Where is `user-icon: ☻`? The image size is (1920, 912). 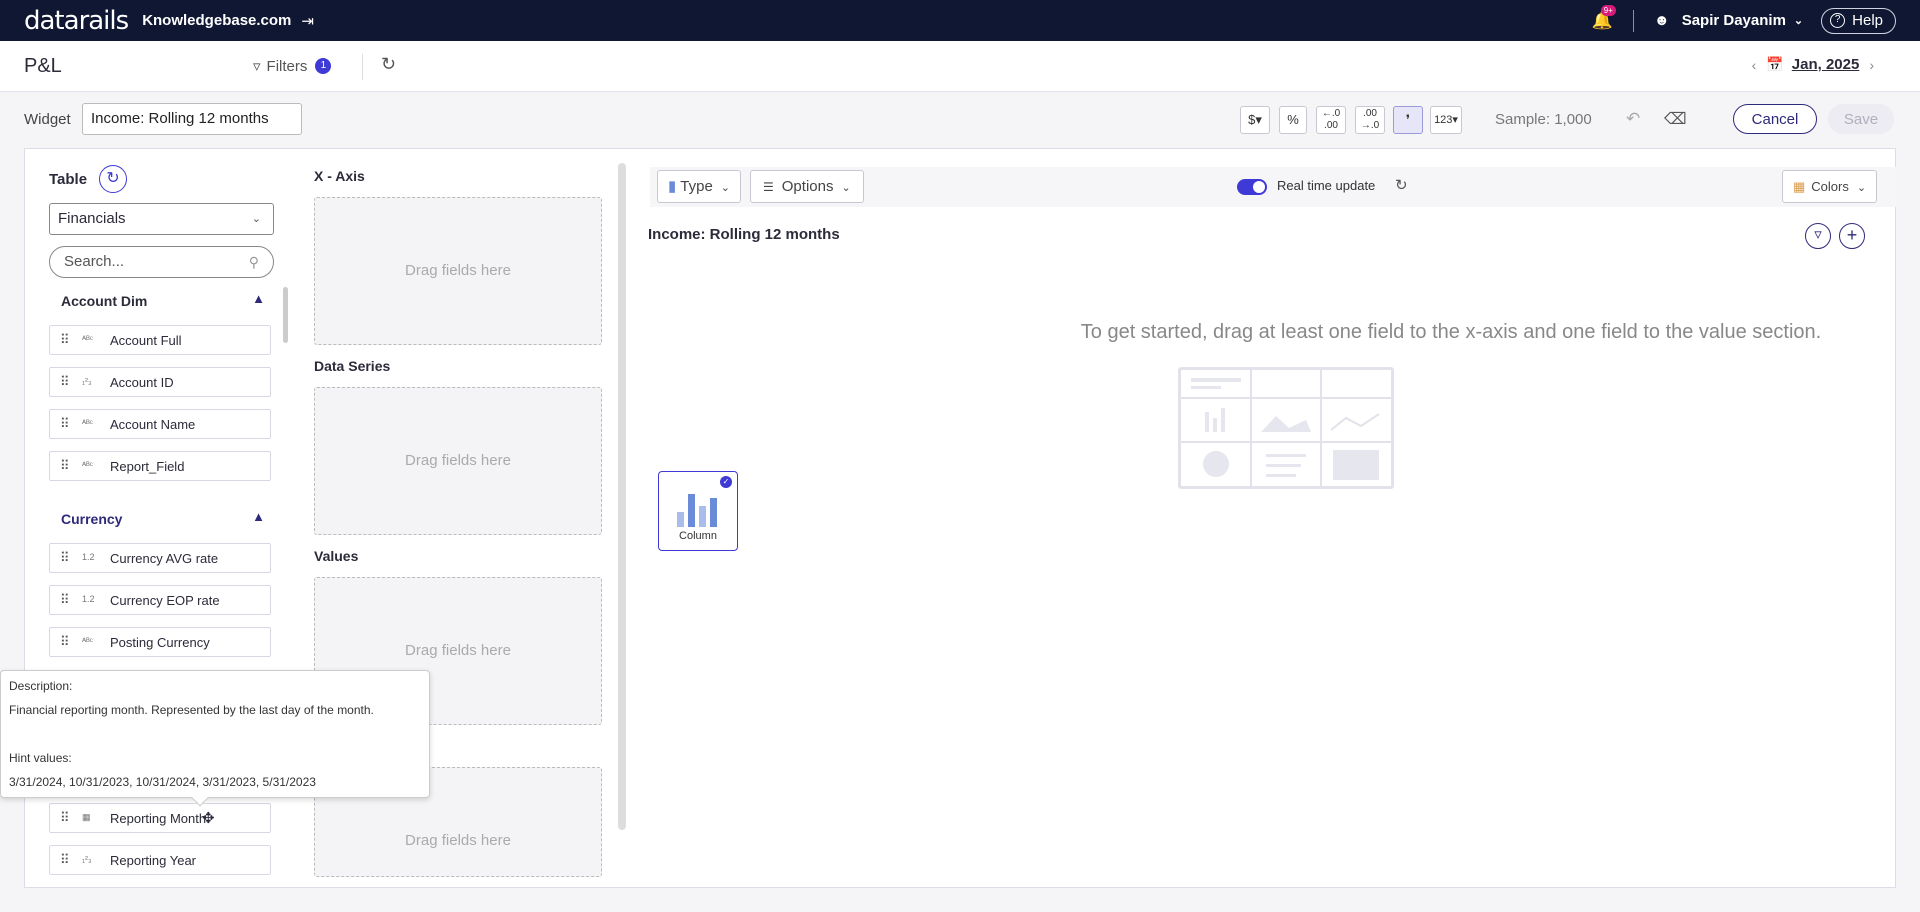
user-icon: ☻ is located at coordinates (1661, 20).